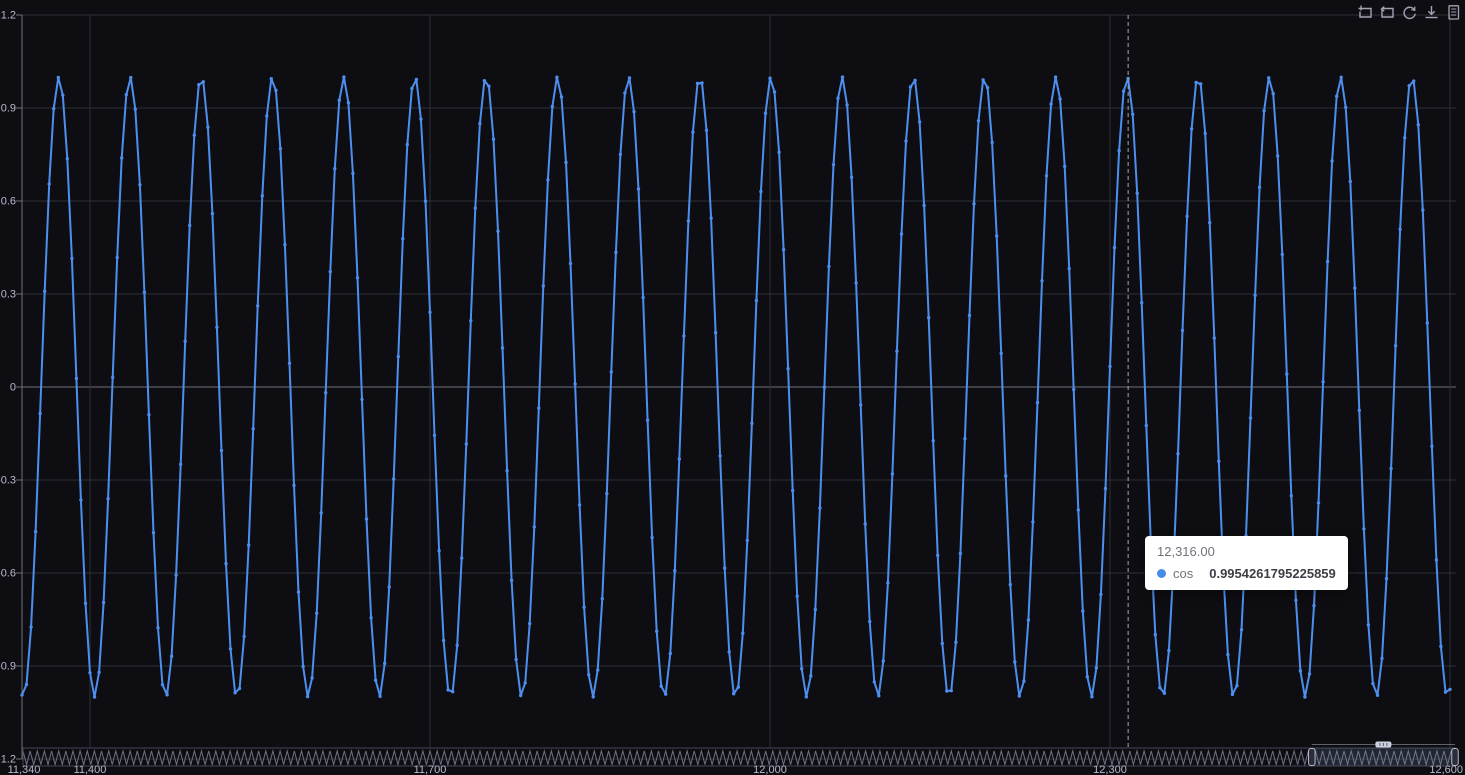 The height and width of the screenshot is (775, 1465). What do you see at coordinates (1455, 757) in the screenshot?
I see `datazoom-handle-right` at bounding box center [1455, 757].